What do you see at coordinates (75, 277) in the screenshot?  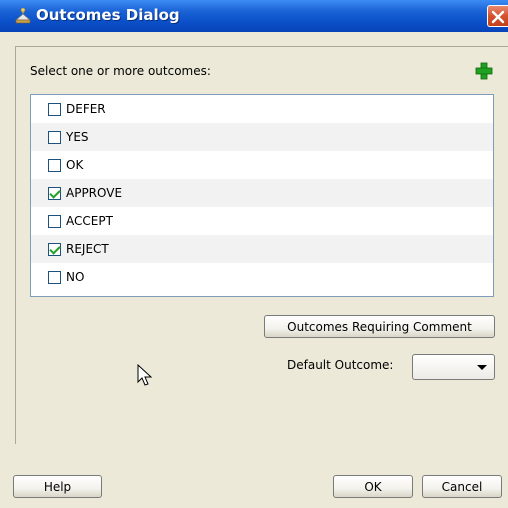 I see `outcome-label: NO` at bounding box center [75, 277].